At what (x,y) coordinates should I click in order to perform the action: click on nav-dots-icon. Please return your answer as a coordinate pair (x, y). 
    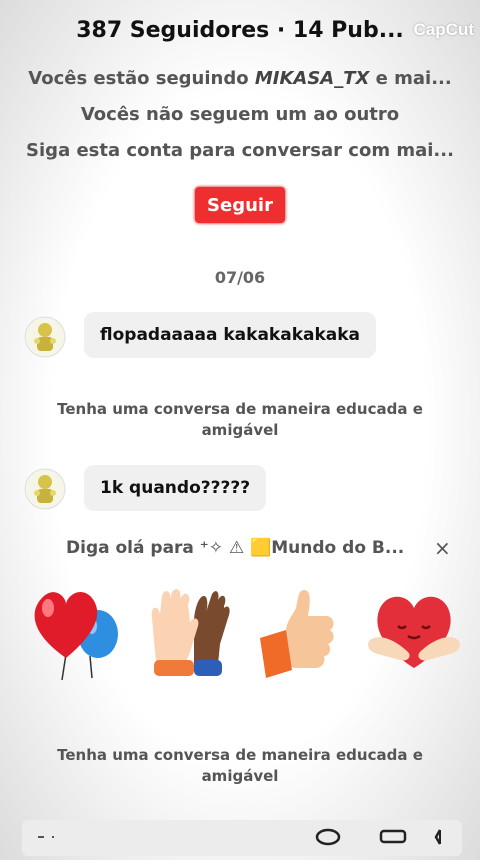
    Looking at the image, I should click on (46, 837).